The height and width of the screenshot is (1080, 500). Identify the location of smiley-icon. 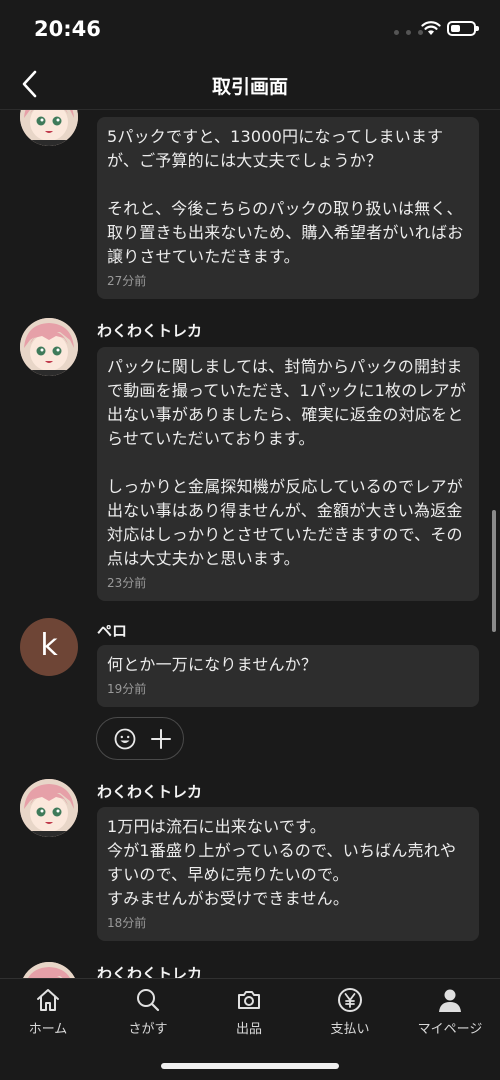
(125, 739).